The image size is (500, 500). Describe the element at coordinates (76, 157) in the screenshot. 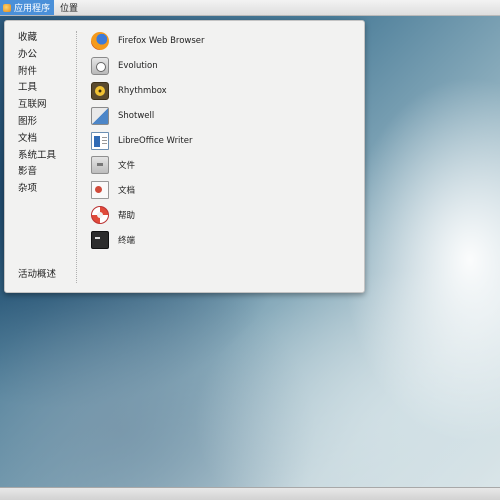

I see `menu-divider` at that location.